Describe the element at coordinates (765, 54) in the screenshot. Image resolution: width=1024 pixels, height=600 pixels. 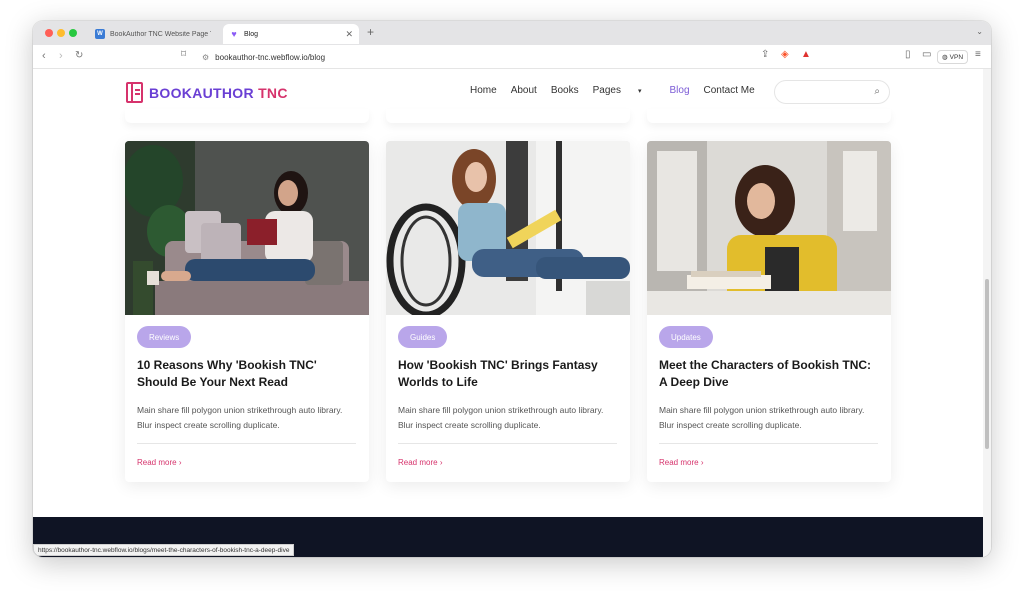
I see `share-icon: ⇪` at that location.